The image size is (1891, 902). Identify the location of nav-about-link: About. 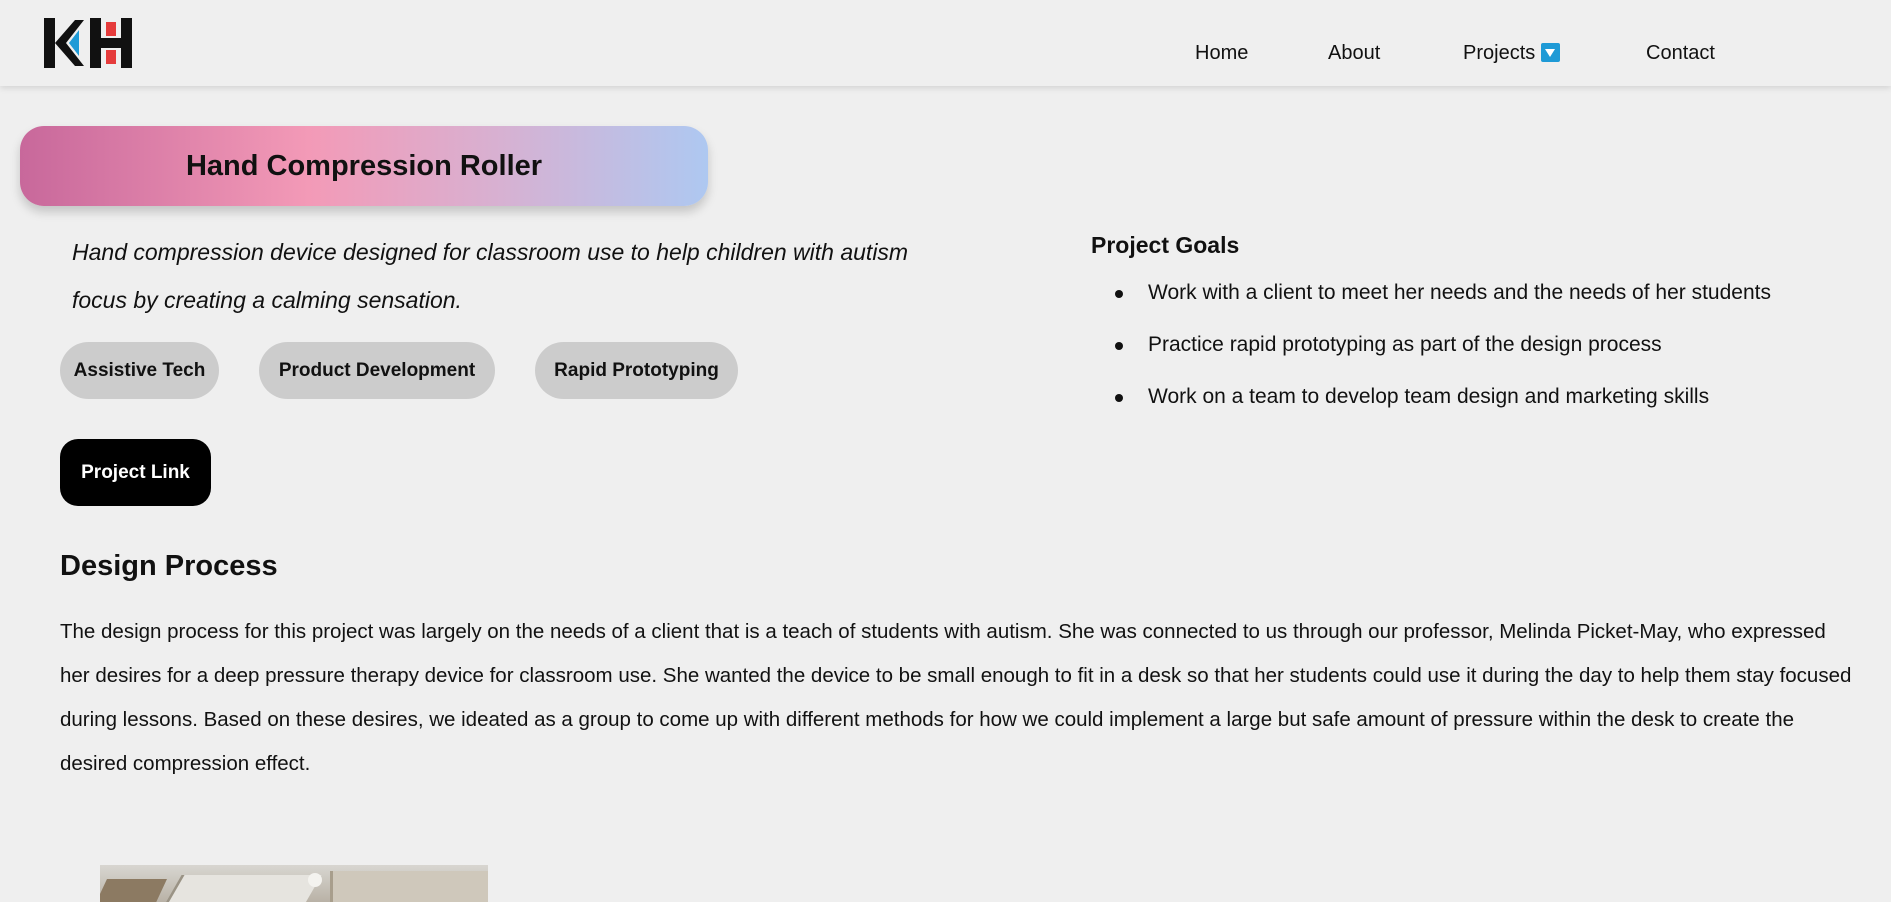
(1354, 53).